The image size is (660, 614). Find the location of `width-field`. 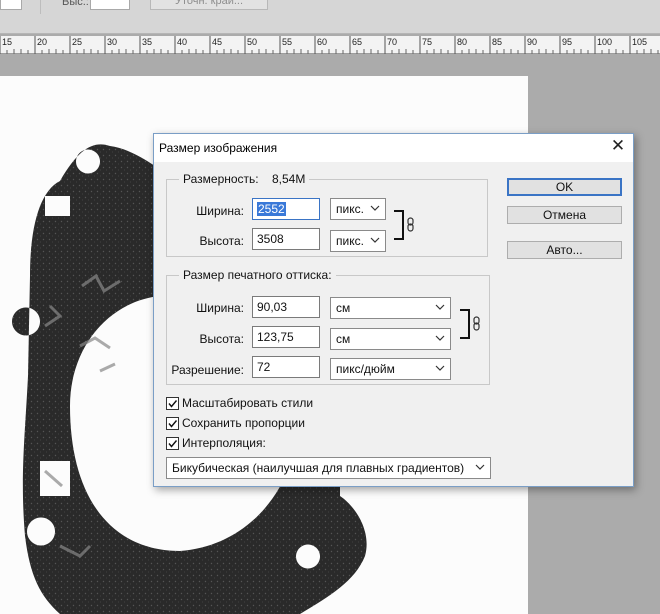

width-field is located at coordinates (11, 5).